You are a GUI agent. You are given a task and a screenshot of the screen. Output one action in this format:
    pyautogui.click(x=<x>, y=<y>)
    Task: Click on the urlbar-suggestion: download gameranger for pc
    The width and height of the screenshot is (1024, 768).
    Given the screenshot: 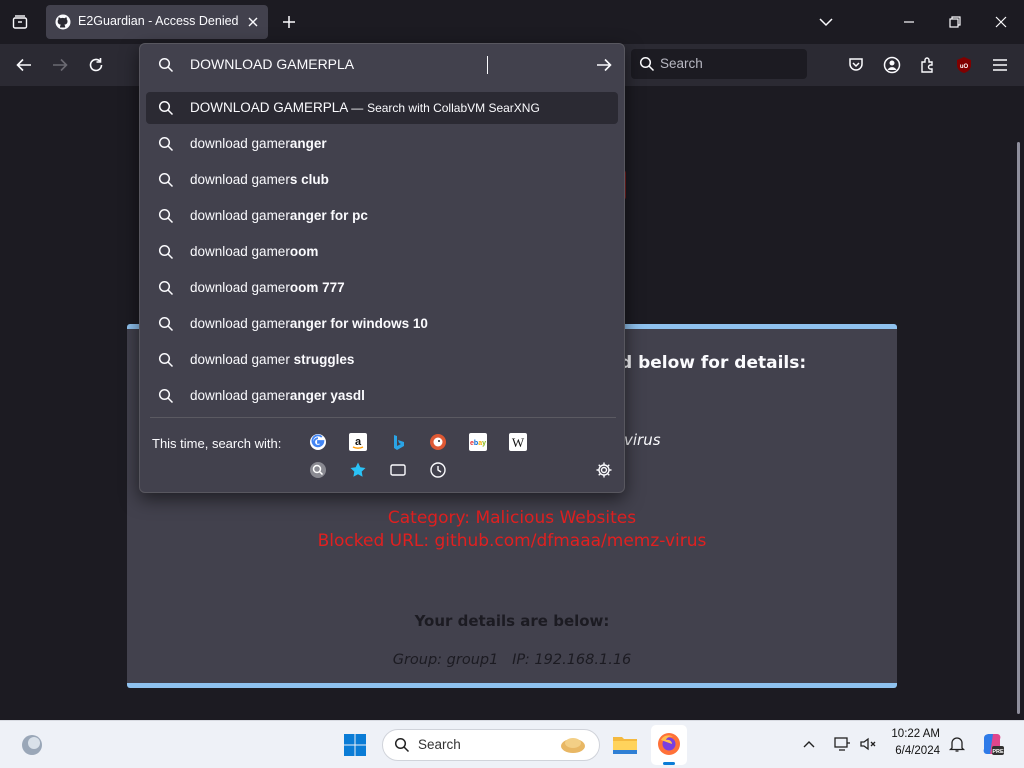 What is the action you would take?
    pyautogui.click(x=382, y=216)
    